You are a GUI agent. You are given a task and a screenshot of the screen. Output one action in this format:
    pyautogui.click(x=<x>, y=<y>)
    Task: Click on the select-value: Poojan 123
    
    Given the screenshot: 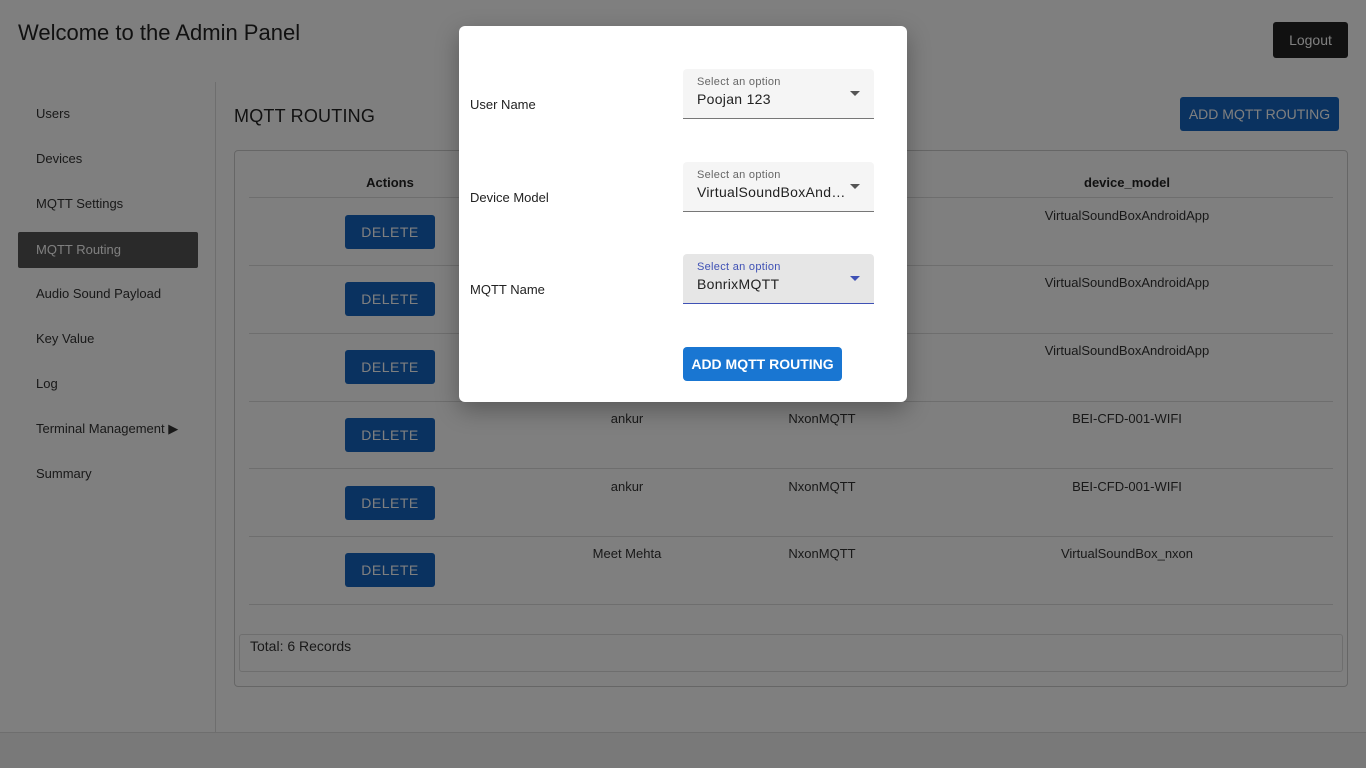 What is the action you would take?
    pyautogui.click(x=734, y=99)
    